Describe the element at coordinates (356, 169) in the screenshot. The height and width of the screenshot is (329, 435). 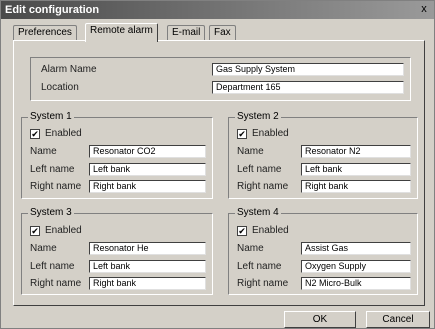
I see `system-2-left-name-field: Left bank` at that location.